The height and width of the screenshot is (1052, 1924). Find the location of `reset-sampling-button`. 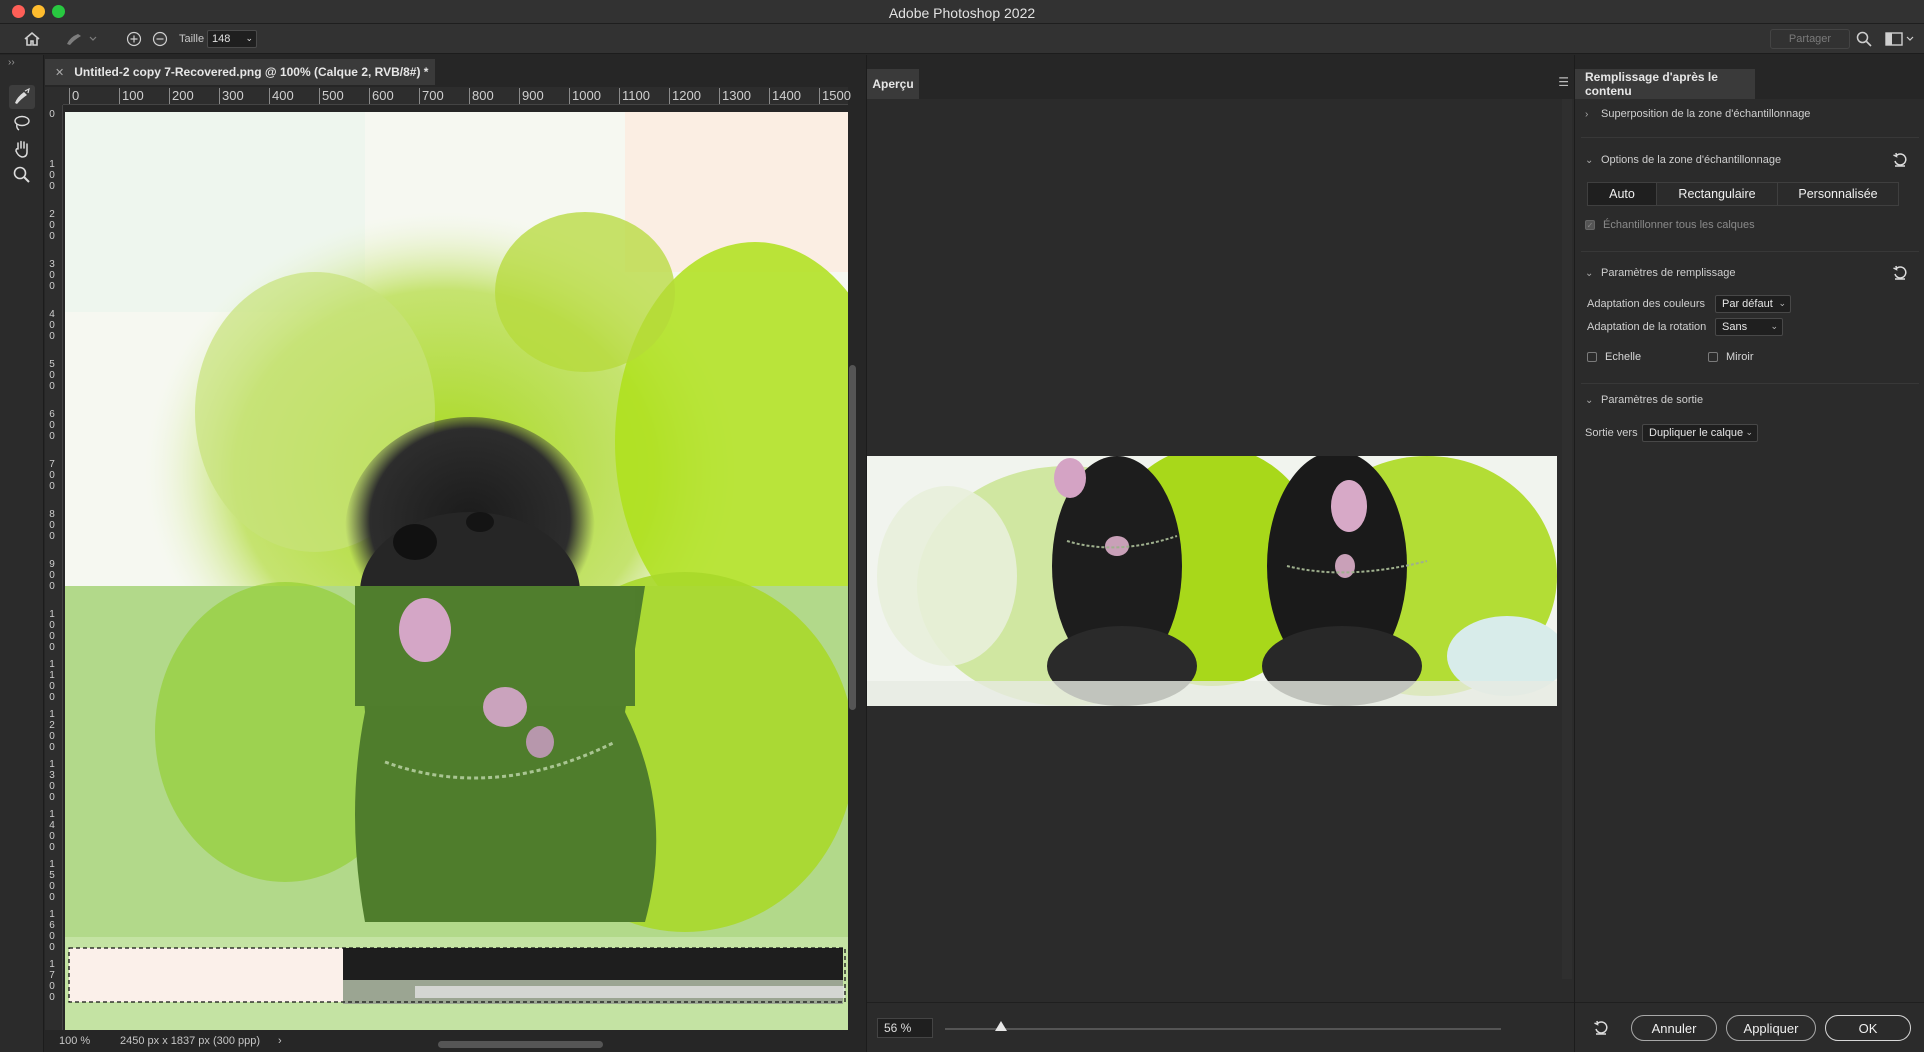

reset-sampling-button is located at coordinates (1900, 160).